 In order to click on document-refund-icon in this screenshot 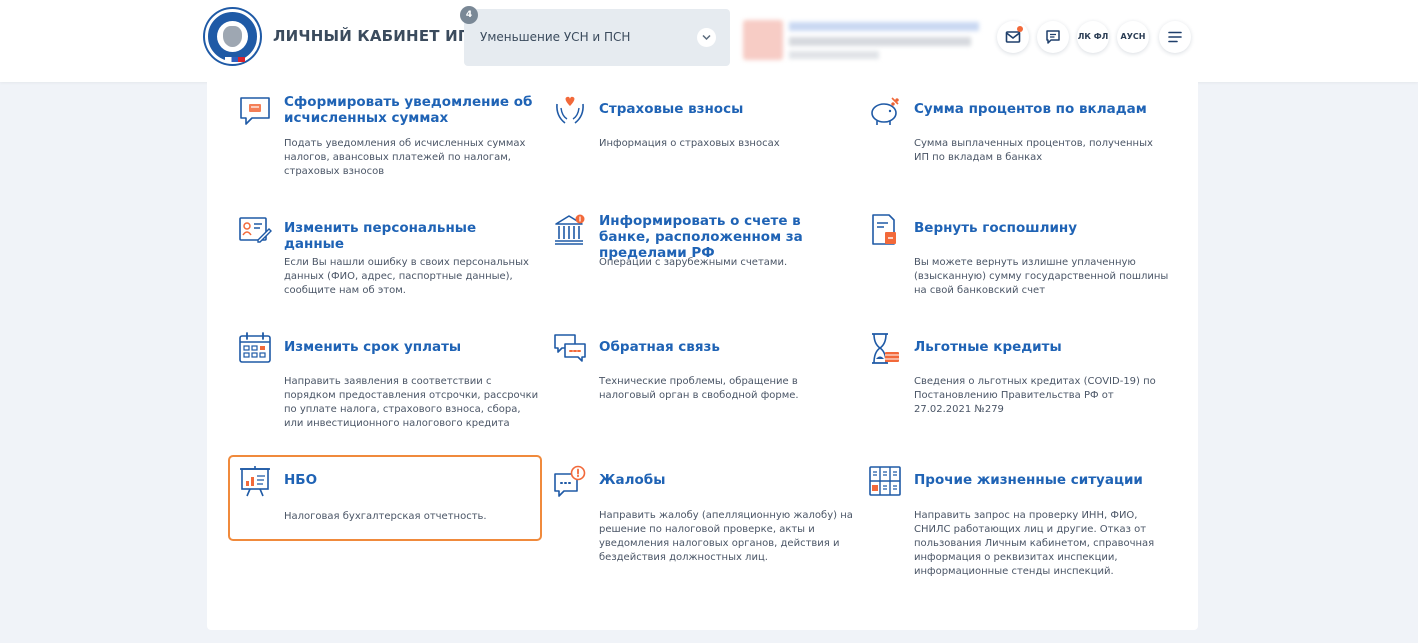, I will do `click(884, 229)`.